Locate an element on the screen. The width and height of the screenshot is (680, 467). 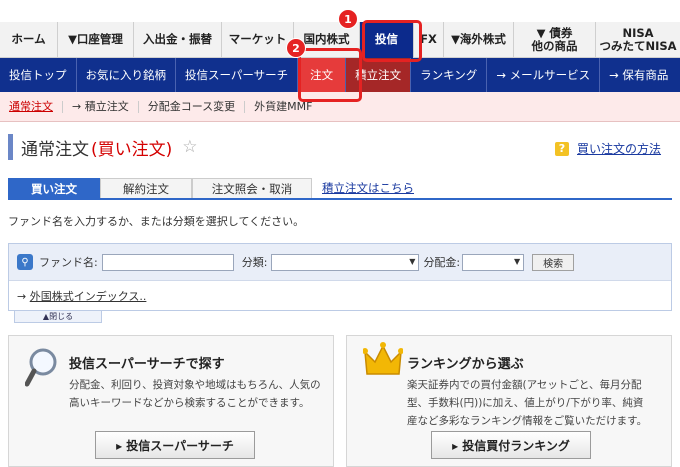
magnifier-icon is located at coordinates (41, 367).